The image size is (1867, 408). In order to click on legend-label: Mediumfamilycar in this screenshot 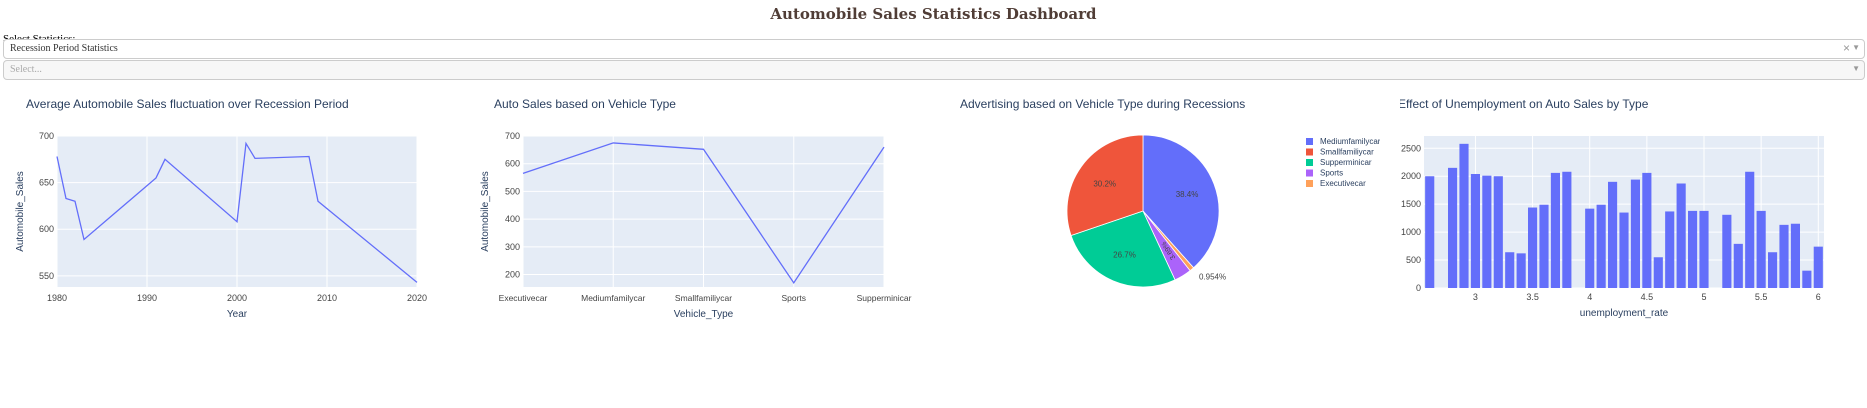, I will do `click(1350, 141)`.